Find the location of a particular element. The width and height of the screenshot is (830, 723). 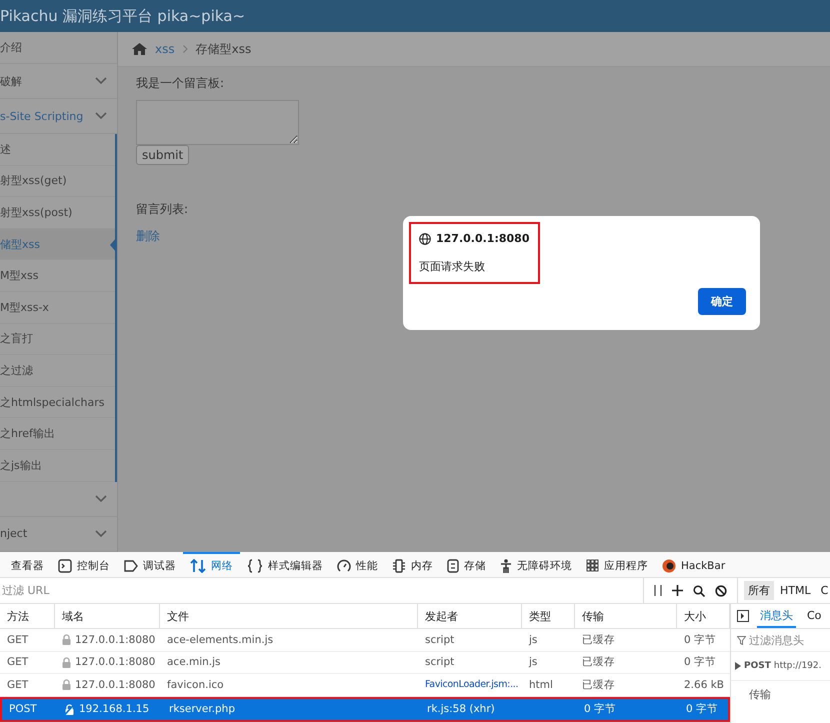

table-cell: ace-elements.min.js is located at coordinates (220, 640).